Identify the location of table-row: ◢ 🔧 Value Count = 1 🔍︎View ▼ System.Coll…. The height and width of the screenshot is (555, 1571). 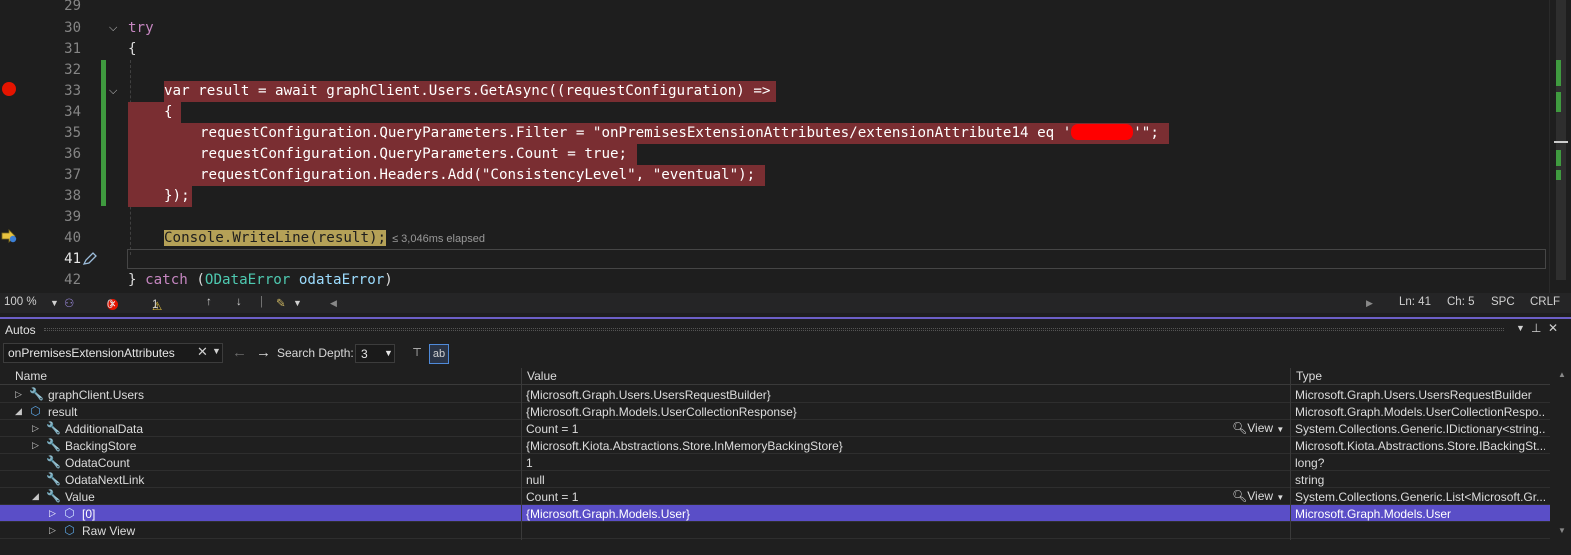
(775, 496).